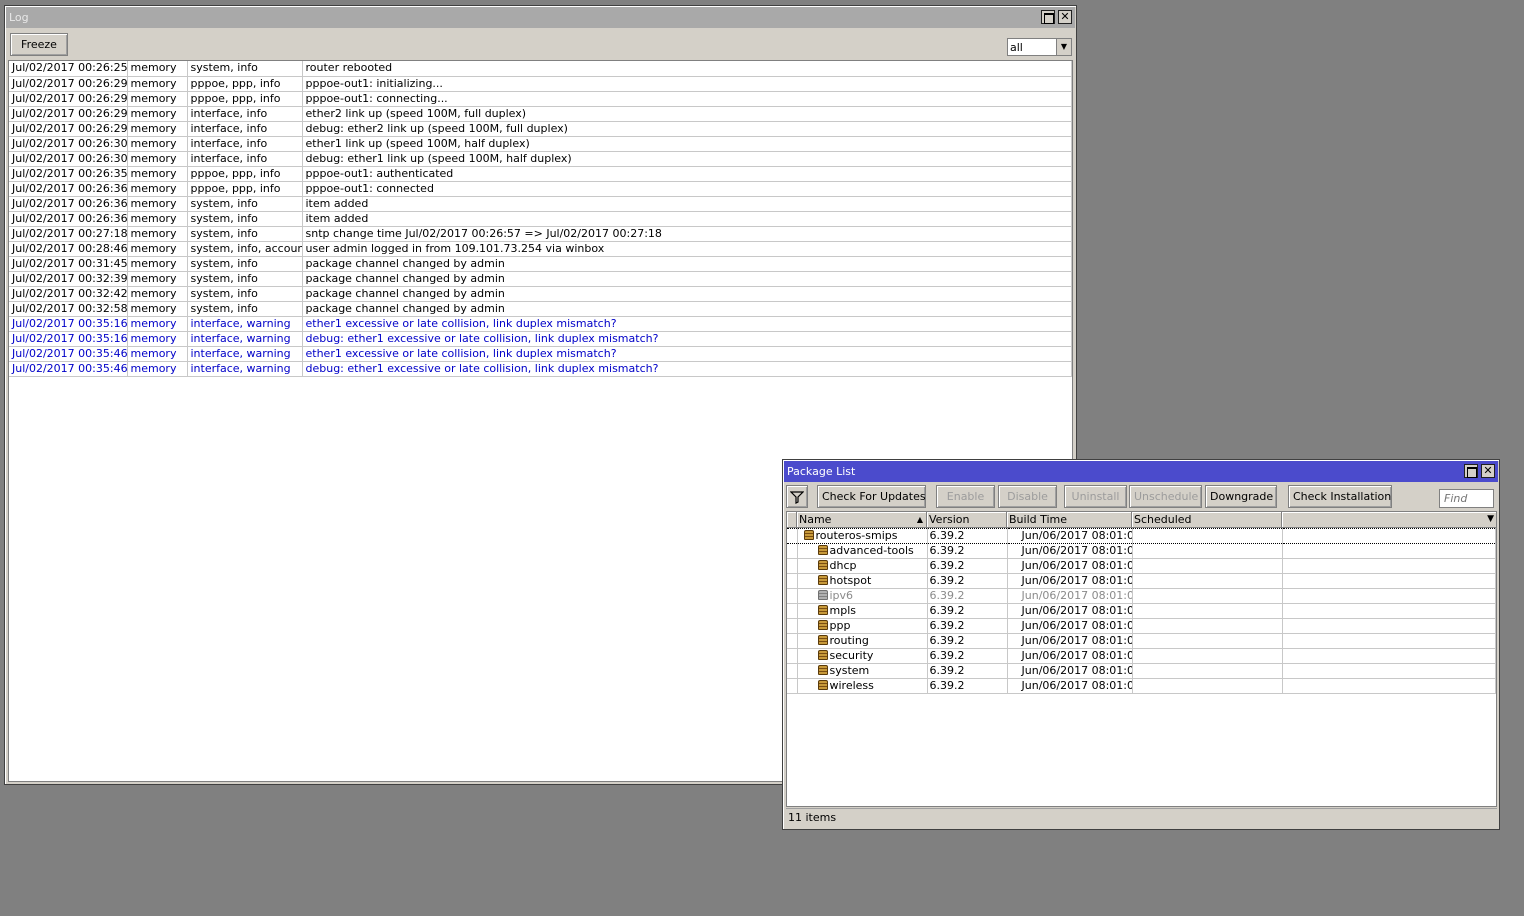 The height and width of the screenshot is (916, 1524). What do you see at coordinates (1141, 596) in the screenshot?
I see `package-row: ipv6 6.39.2 Jun/06/2017 08:01:04` at bounding box center [1141, 596].